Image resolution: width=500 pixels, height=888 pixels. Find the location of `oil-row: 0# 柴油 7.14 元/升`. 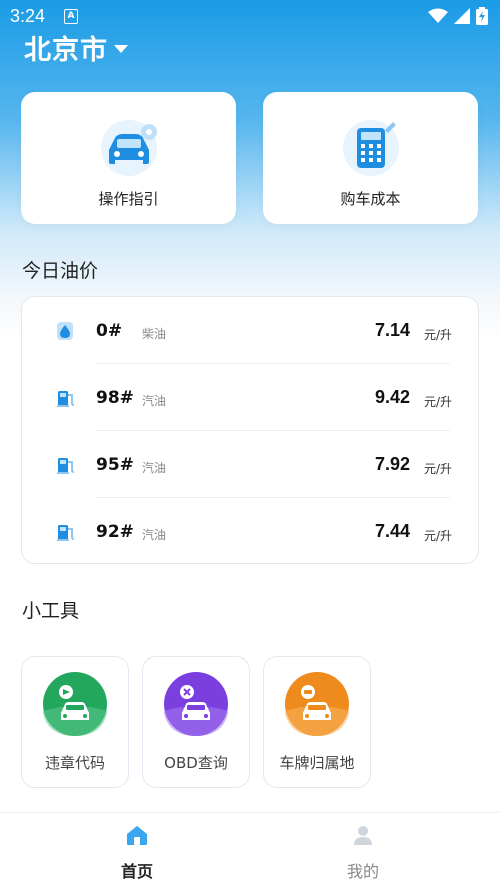

oil-row: 0# 柴油 7.14 元/升 is located at coordinates (251, 330).